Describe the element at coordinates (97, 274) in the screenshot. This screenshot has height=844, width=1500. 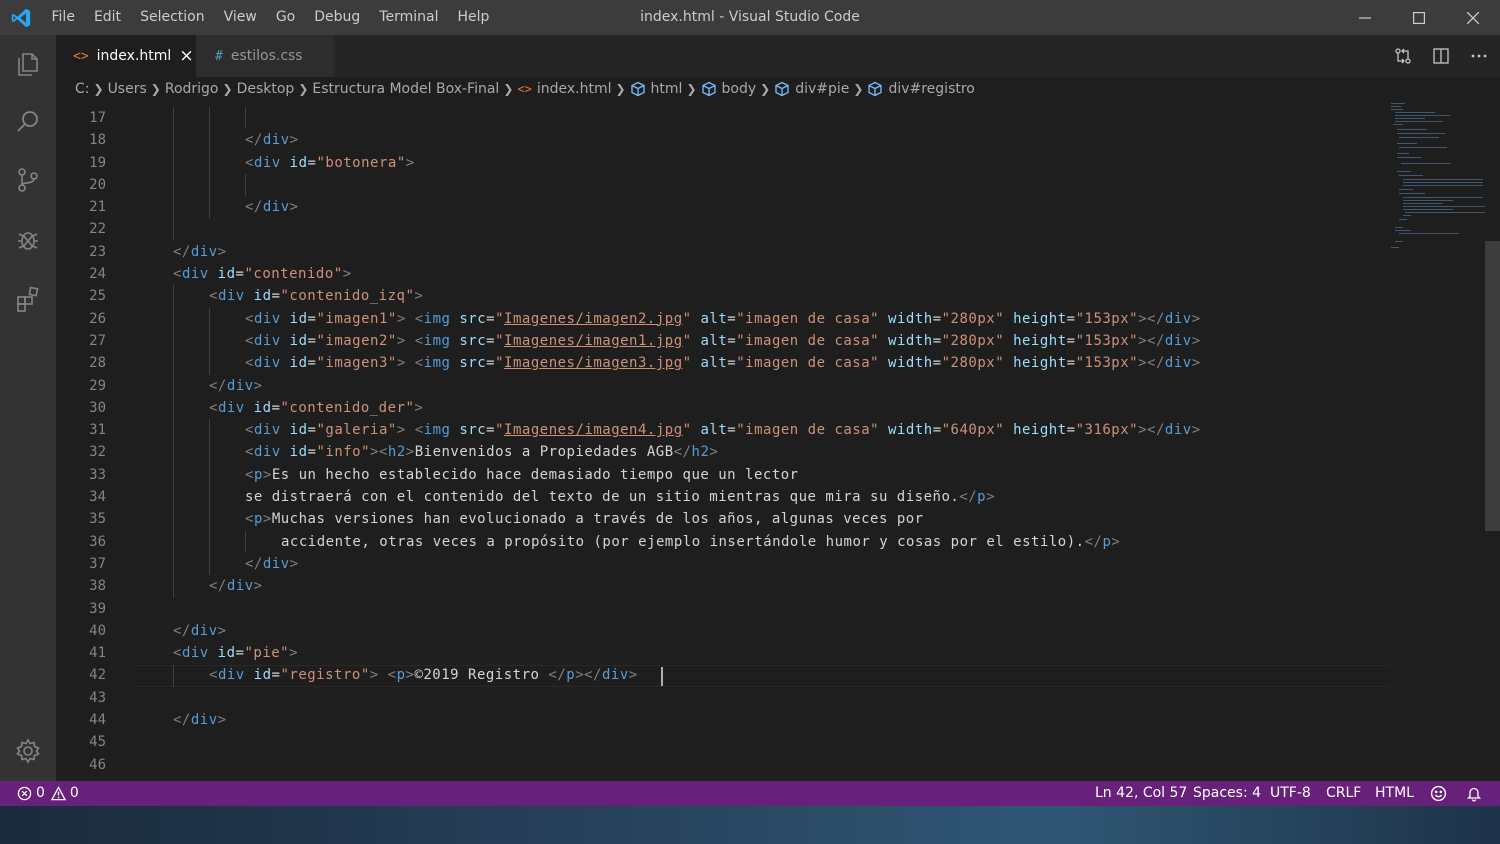
I see `line-number: 24` at that location.